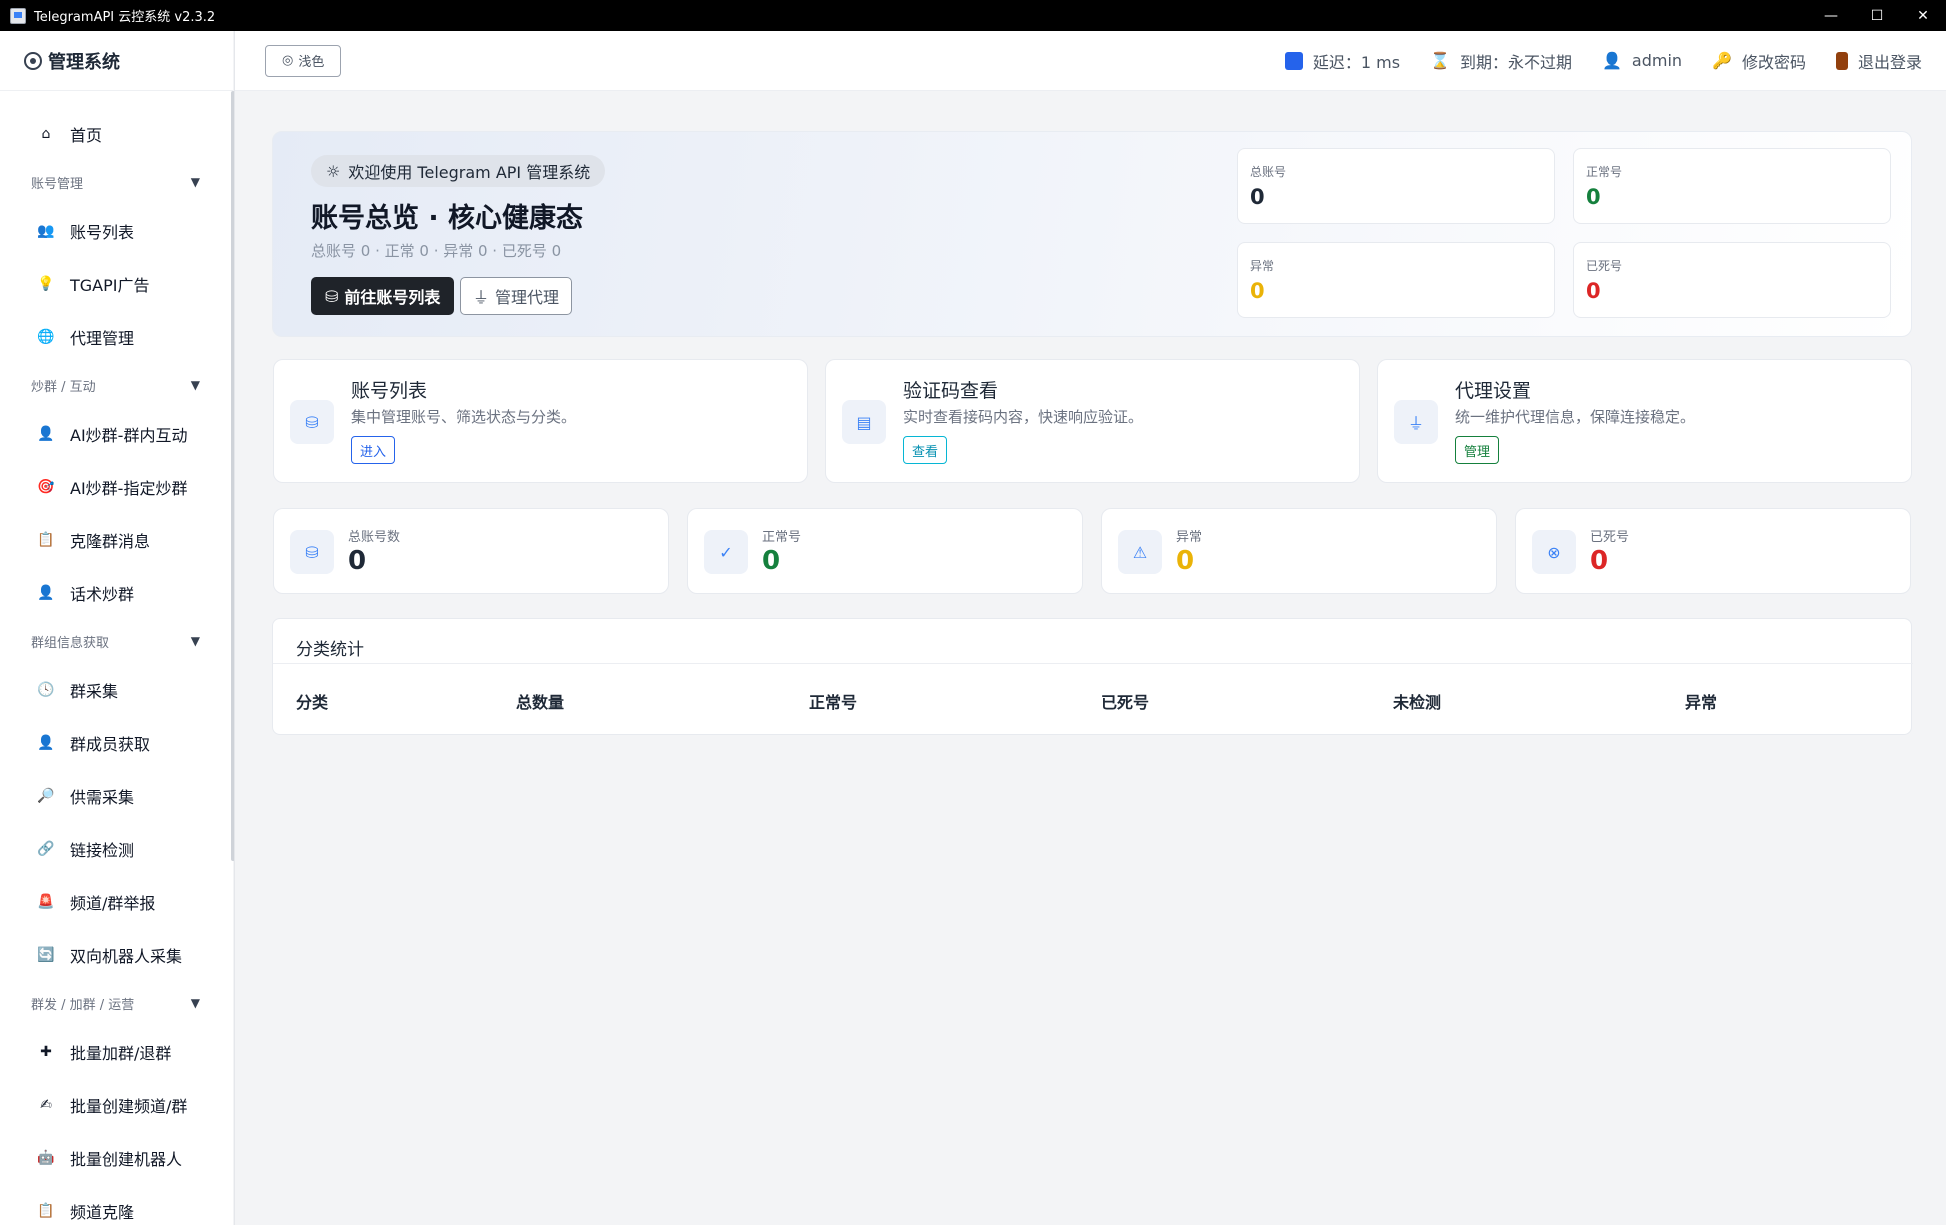  Describe the element at coordinates (70, 643) in the screenshot. I see `sidebar-group-label: 群组信息获取` at that location.